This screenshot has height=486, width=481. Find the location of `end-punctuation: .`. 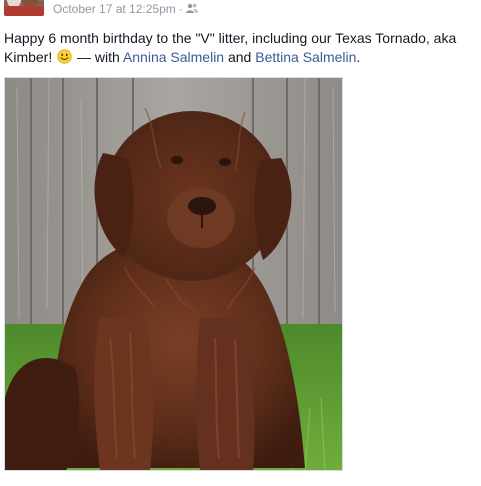

end-punctuation: . is located at coordinates (358, 57).